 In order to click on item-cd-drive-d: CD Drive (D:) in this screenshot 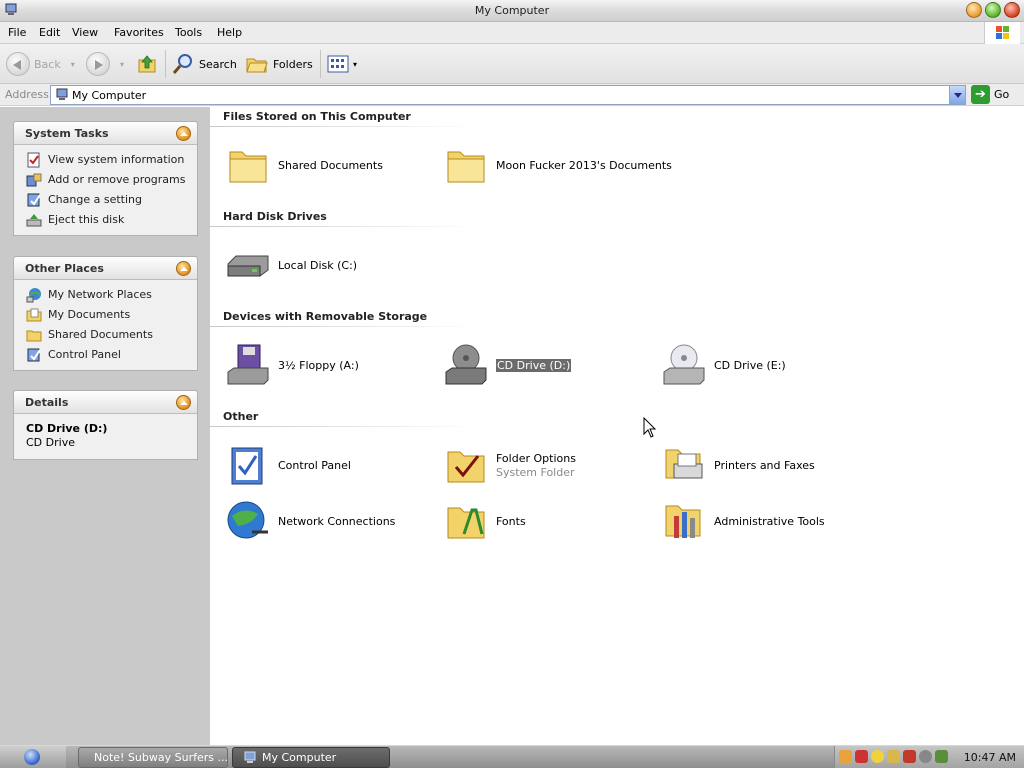, I will do `click(533, 367)`.